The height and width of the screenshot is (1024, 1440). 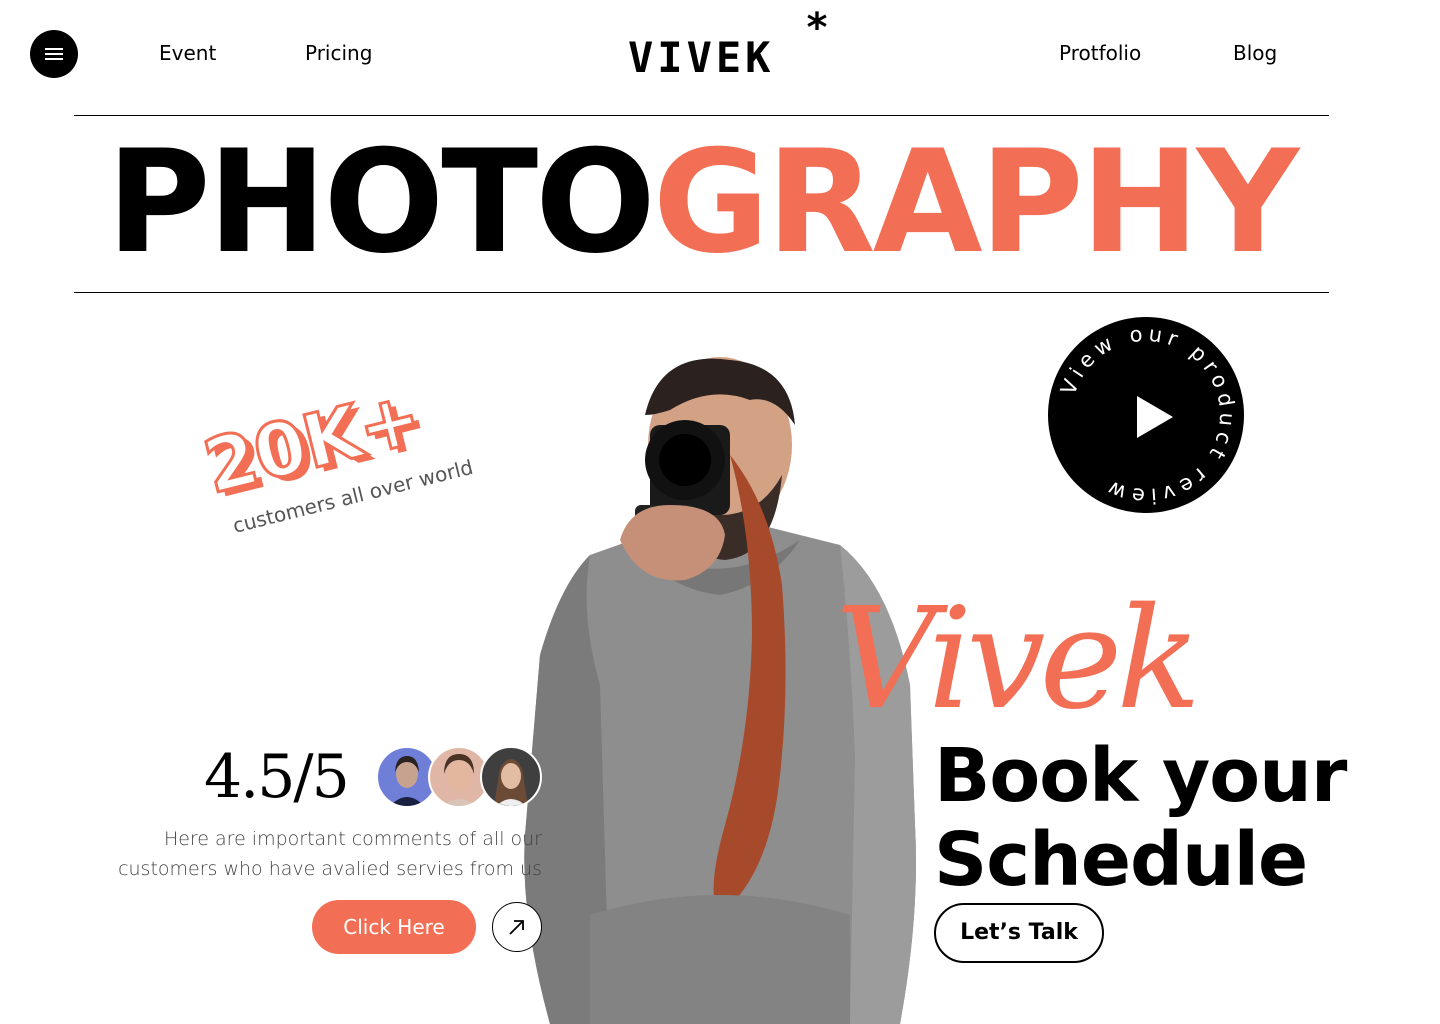 I want to click on arrow-button, so click(x=517, y=927).